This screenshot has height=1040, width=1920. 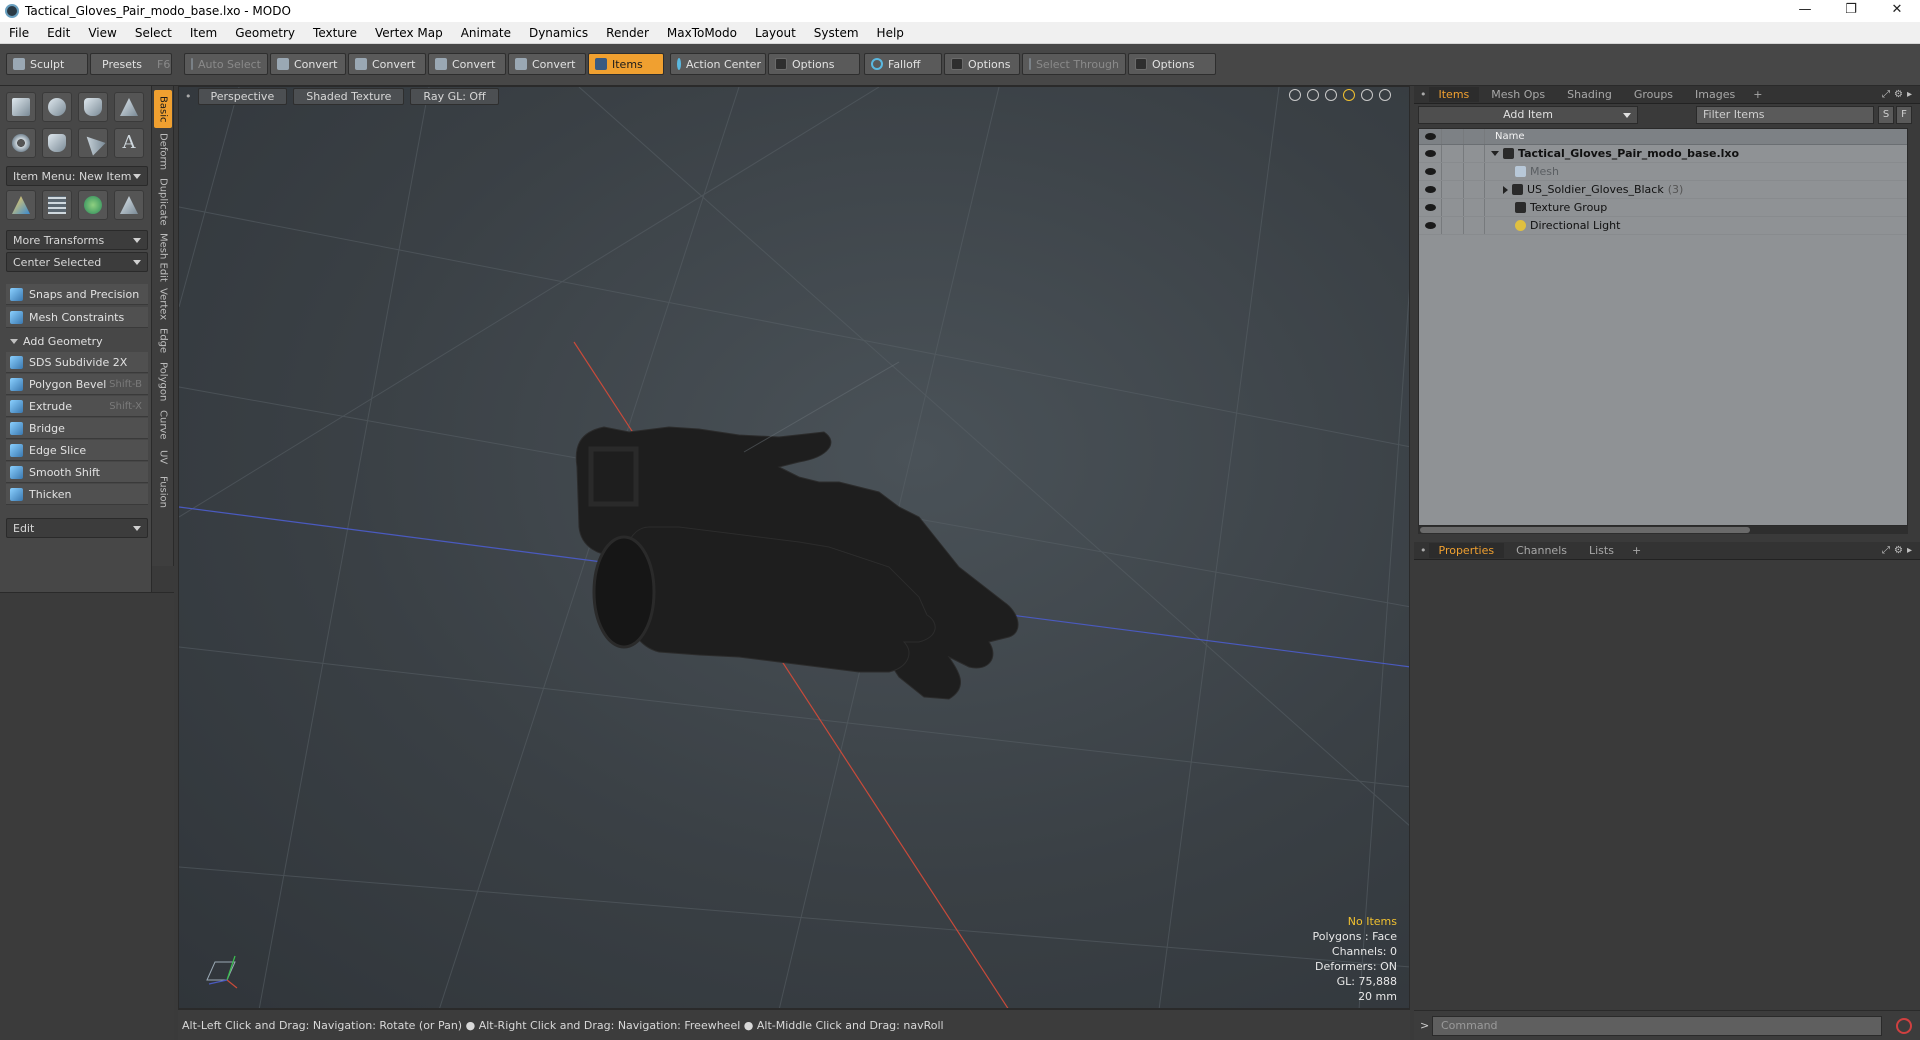 What do you see at coordinates (77, 176) in the screenshot?
I see `item-menu-dropdown: Item Menu: New Item` at bounding box center [77, 176].